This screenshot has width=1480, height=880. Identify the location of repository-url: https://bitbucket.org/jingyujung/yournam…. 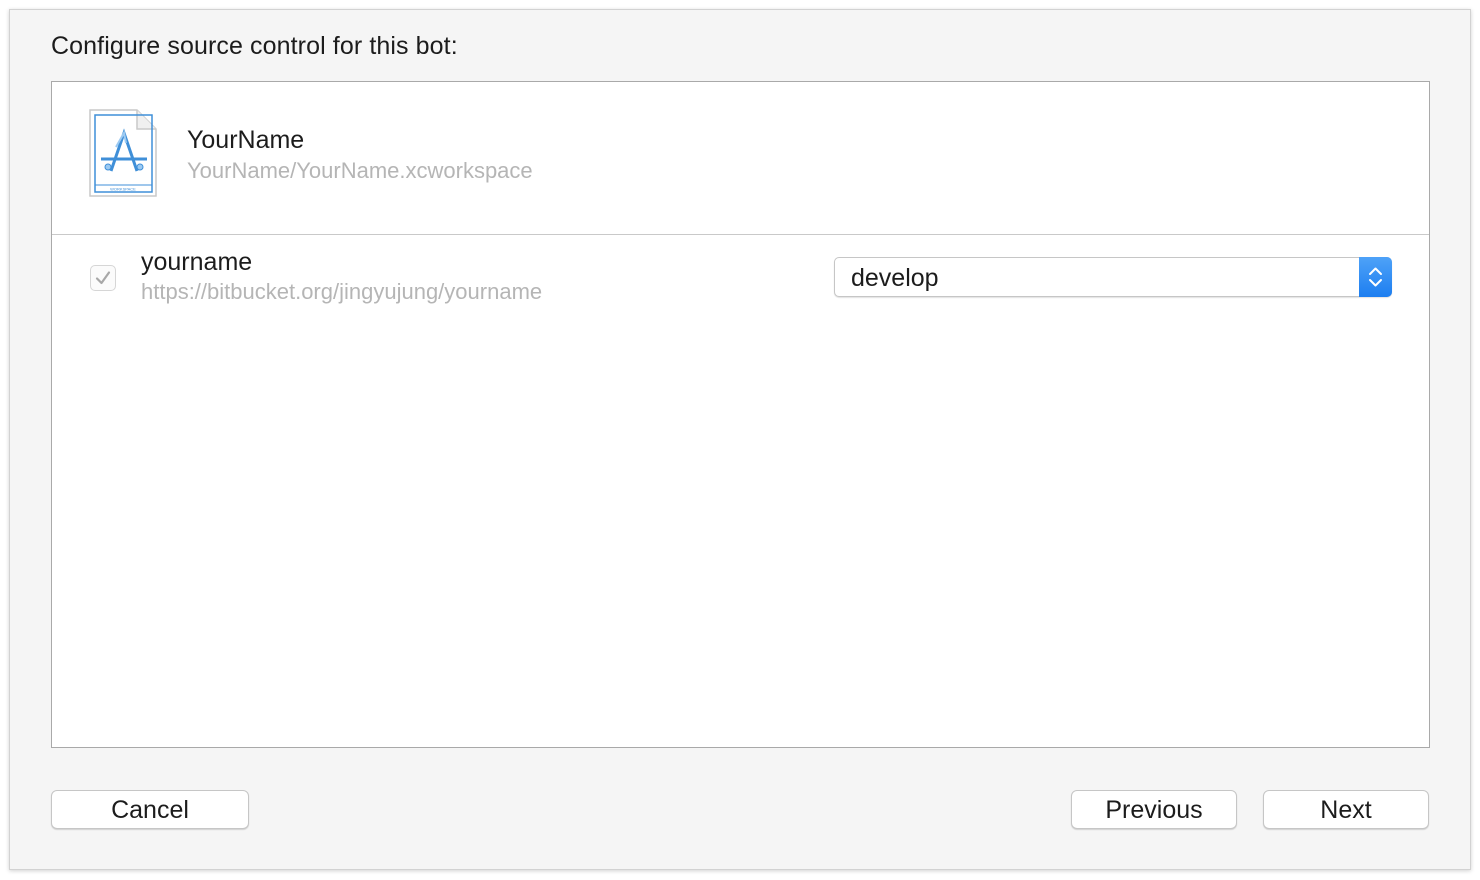
(342, 291).